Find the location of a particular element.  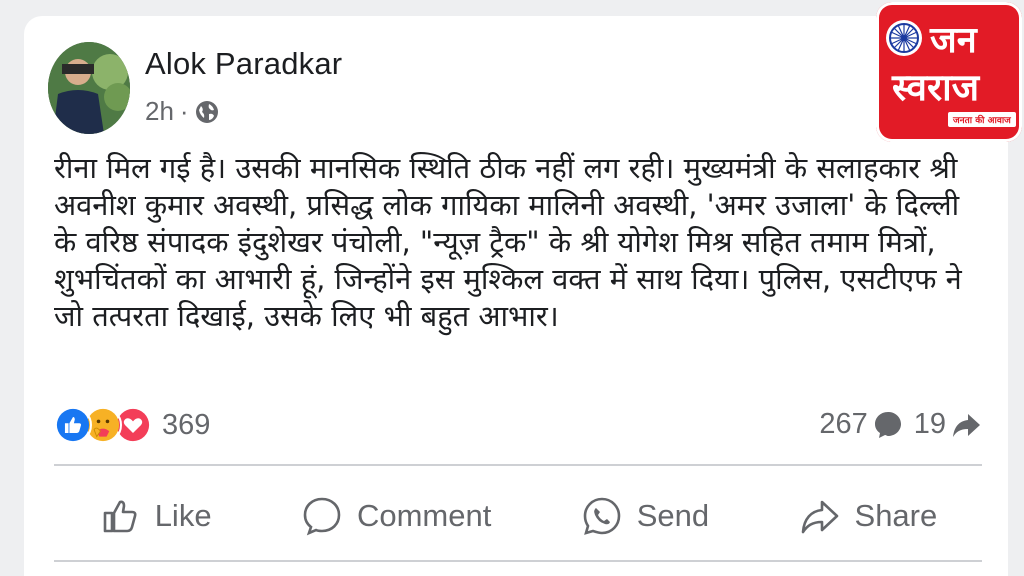

comment-icon is located at coordinates (322, 516).